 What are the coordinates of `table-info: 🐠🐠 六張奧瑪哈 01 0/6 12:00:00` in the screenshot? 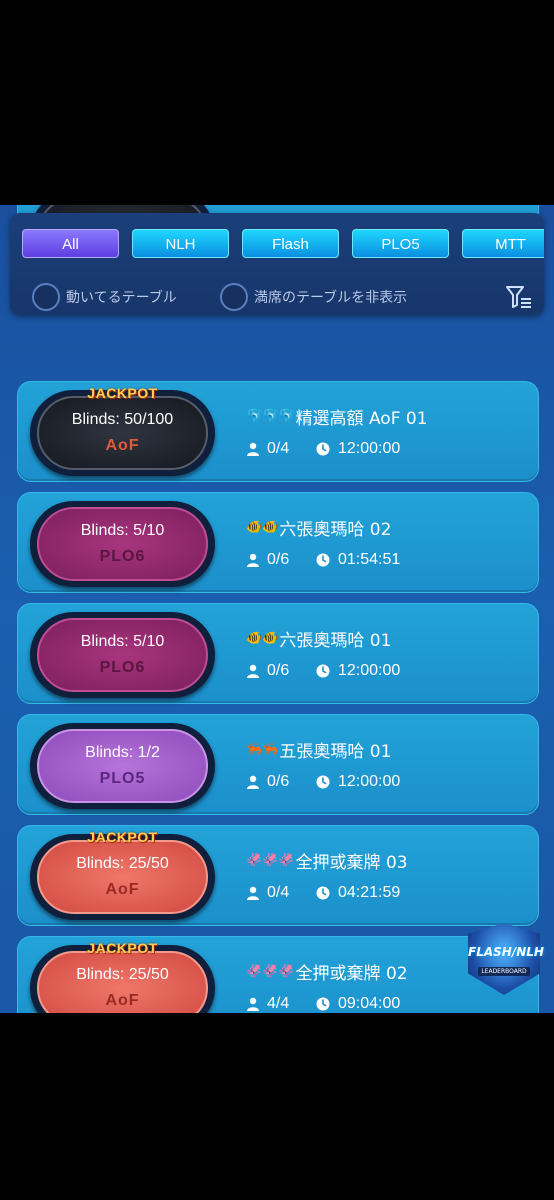 It's located at (391, 654).